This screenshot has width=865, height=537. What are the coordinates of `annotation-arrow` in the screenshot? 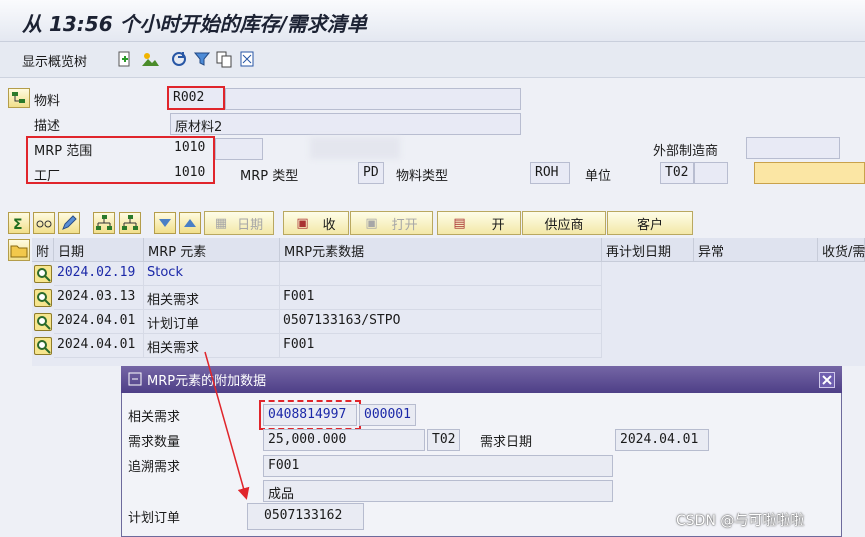 It's located at (227, 425).